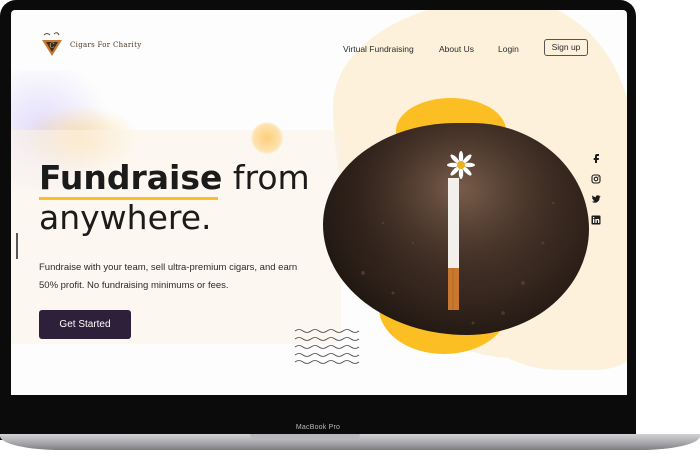 The height and width of the screenshot is (461, 700). I want to click on facebook-icon, so click(596, 158).